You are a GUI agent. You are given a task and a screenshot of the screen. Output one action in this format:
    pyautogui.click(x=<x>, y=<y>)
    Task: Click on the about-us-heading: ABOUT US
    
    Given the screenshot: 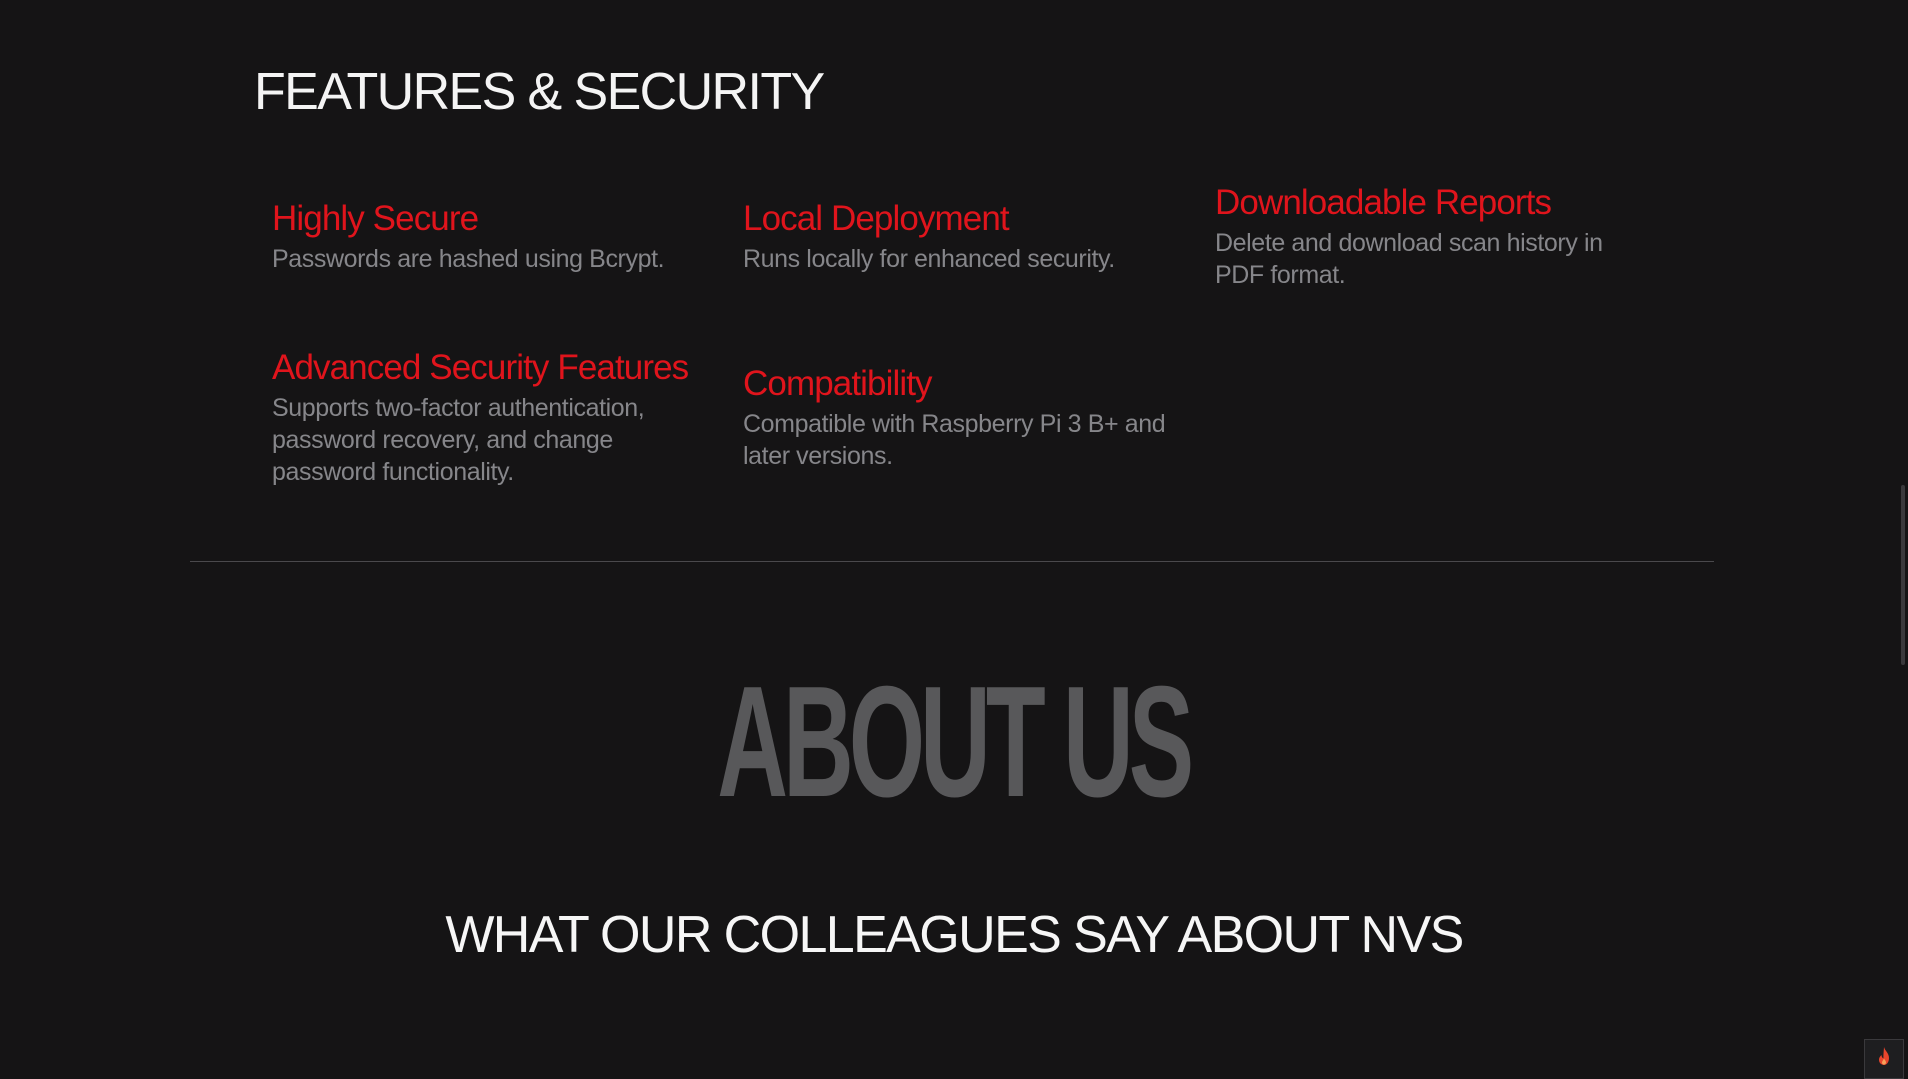 What is the action you would take?
    pyautogui.click(x=955, y=742)
    